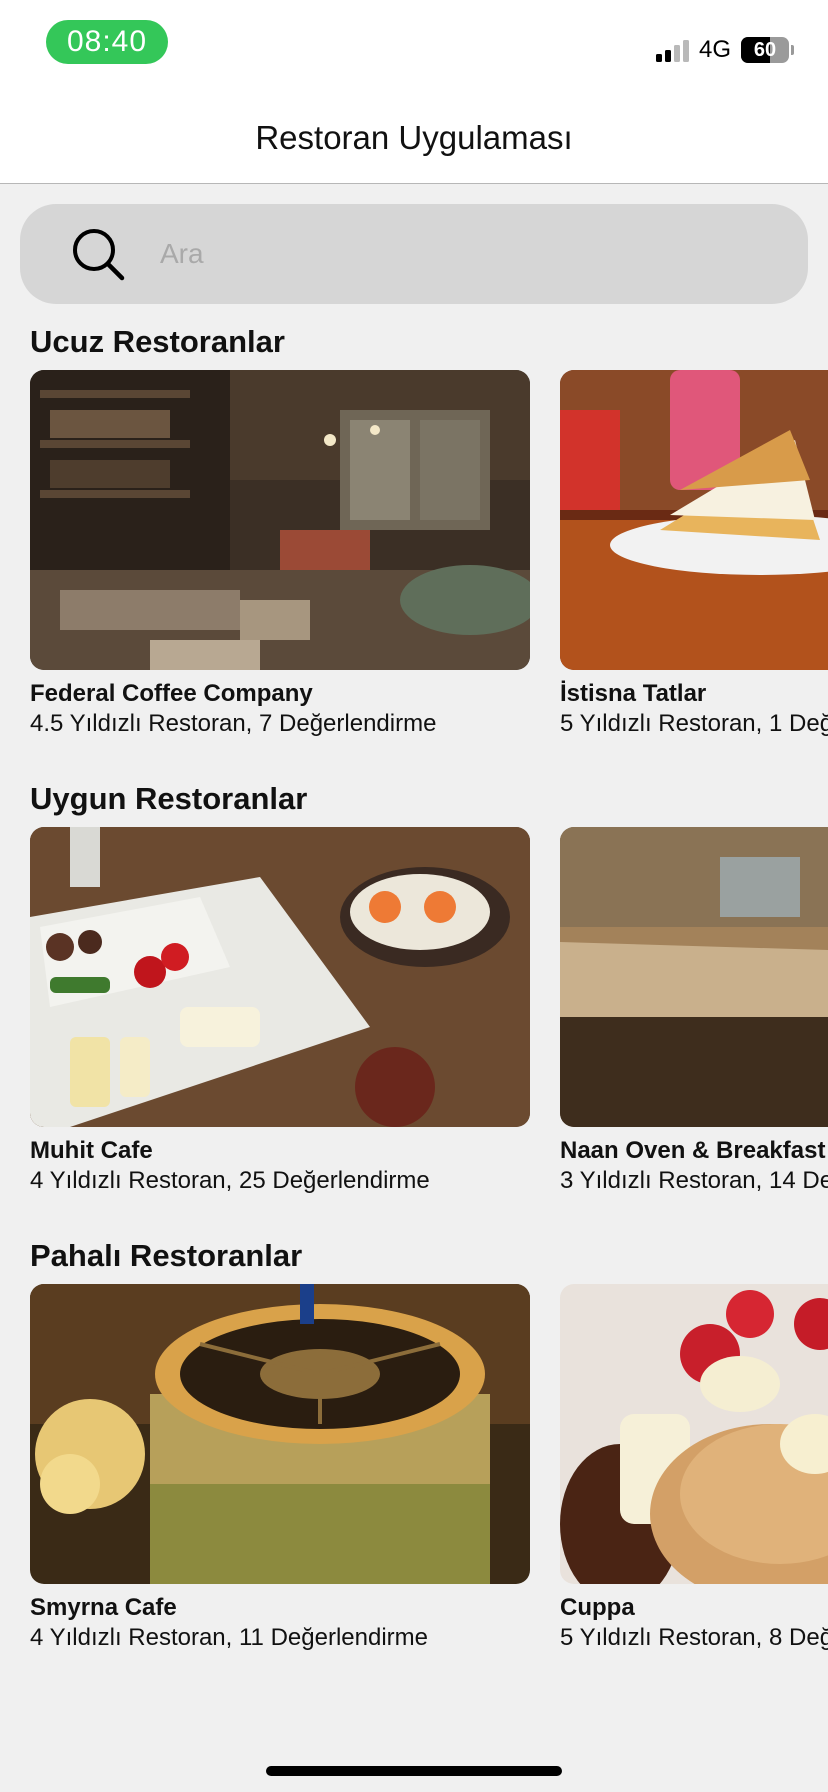 This screenshot has height=1792, width=828. Describe the element at coordinates (171, 693) in the screenshot. I see `restaurant-name: Federal Coffee Company` at that location.